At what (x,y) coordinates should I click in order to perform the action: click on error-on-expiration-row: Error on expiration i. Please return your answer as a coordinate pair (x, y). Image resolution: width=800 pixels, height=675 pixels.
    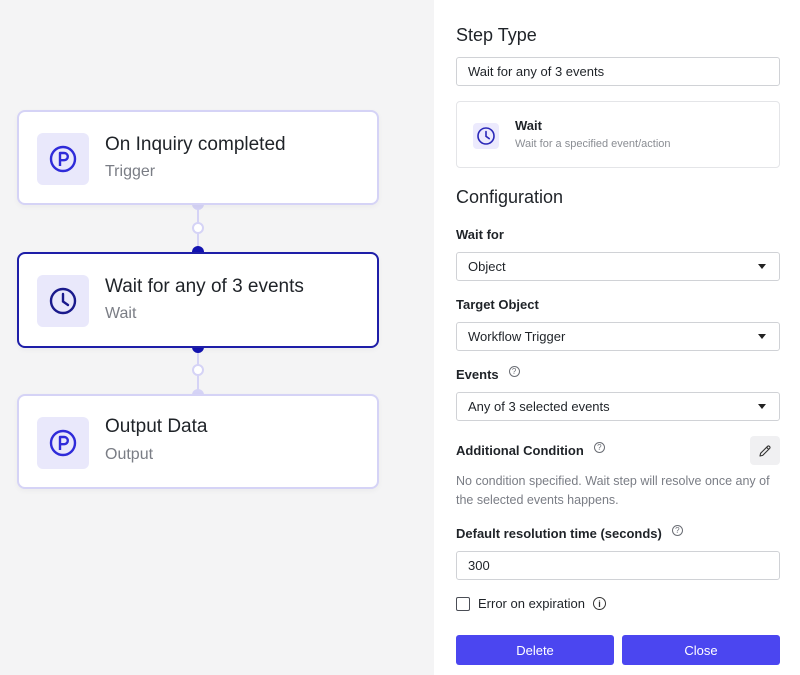
    Looking at the image, I should click on (531, 603).